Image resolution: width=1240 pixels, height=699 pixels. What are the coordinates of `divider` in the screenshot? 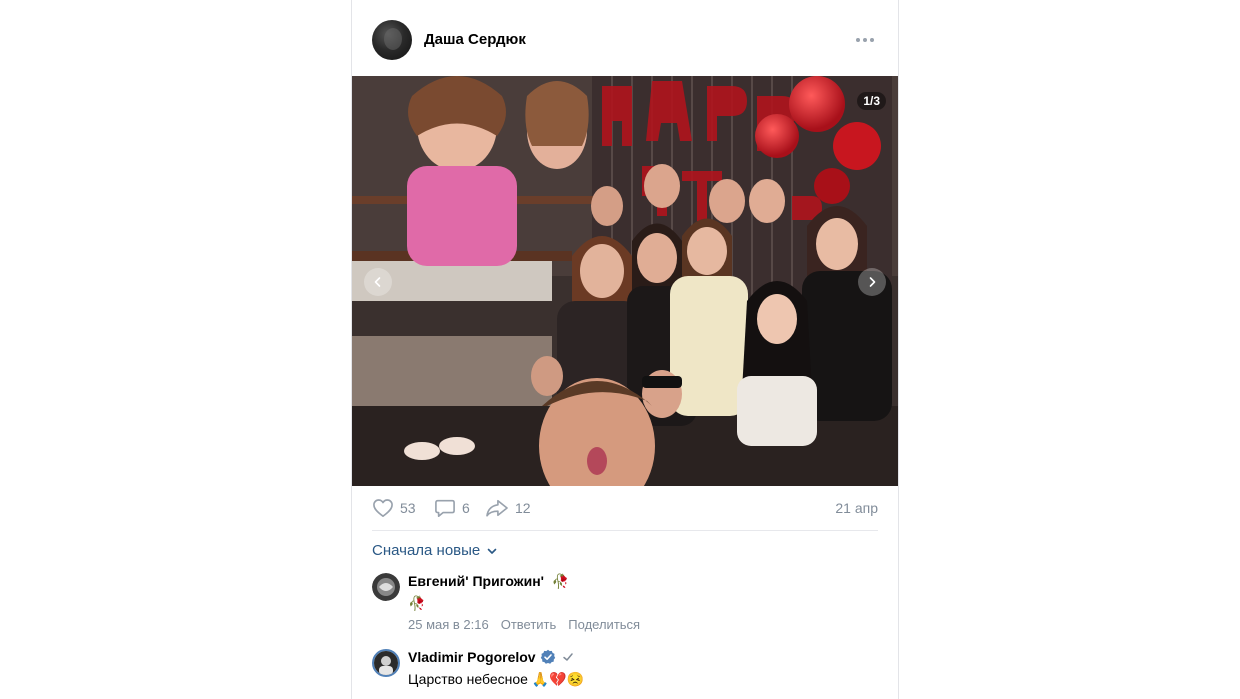 It's located at (625, 530).